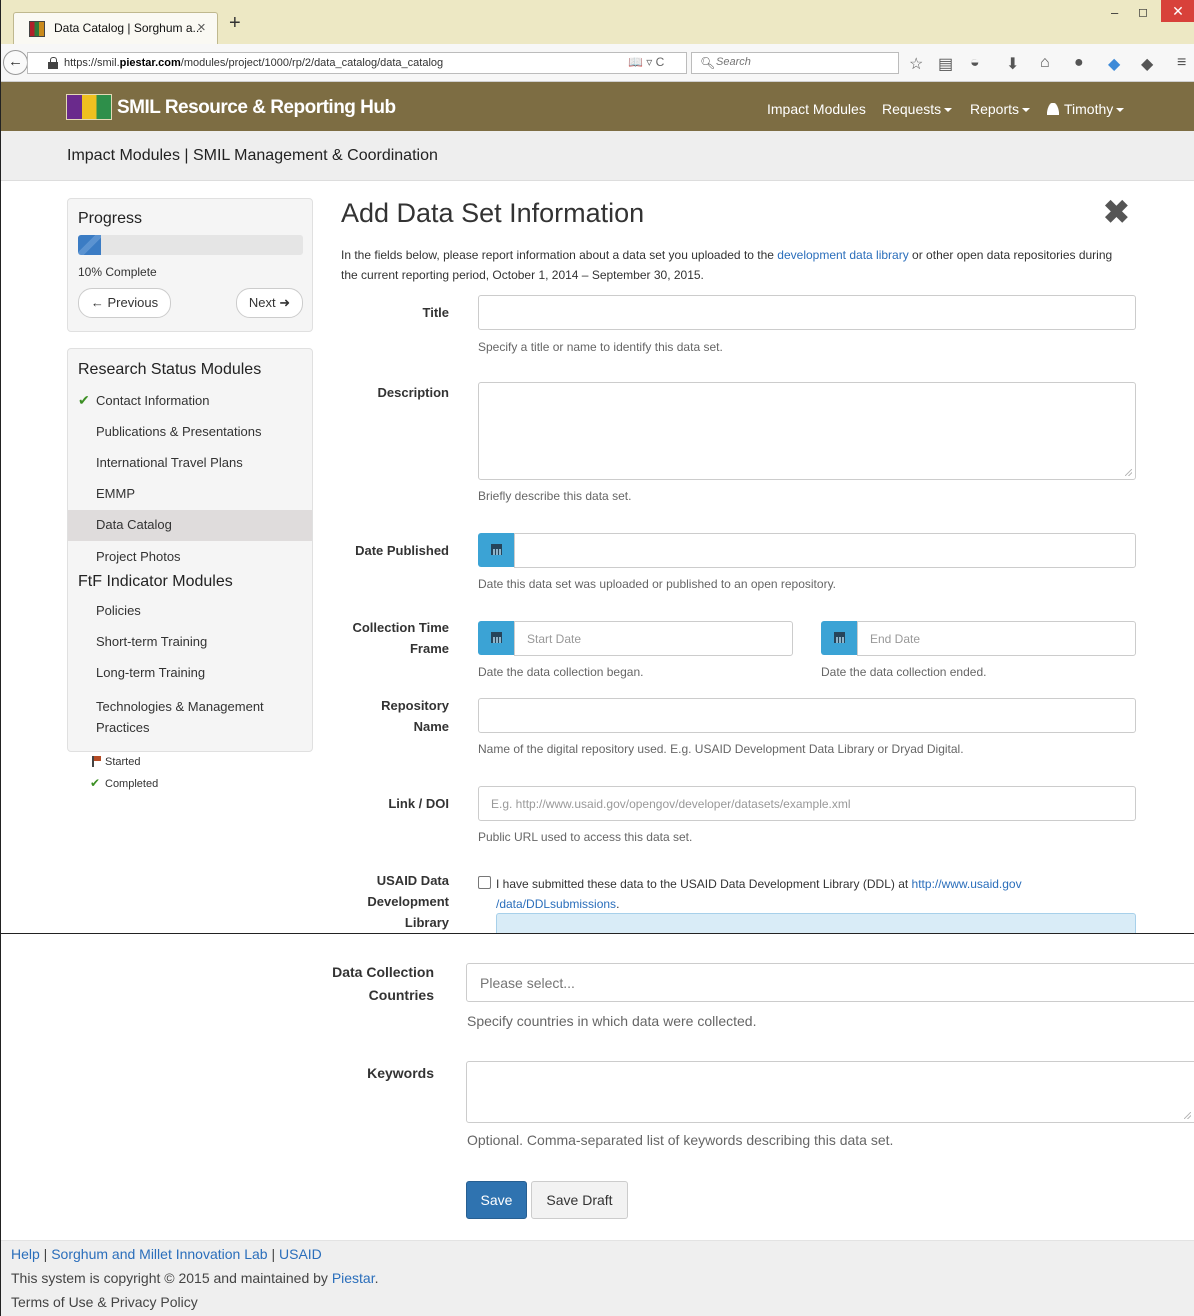  What do you see at coordinates (152, 641) in the screenshot?
I see `sidebar-item-label: Short-term Training` at bounding box center [152, 641].